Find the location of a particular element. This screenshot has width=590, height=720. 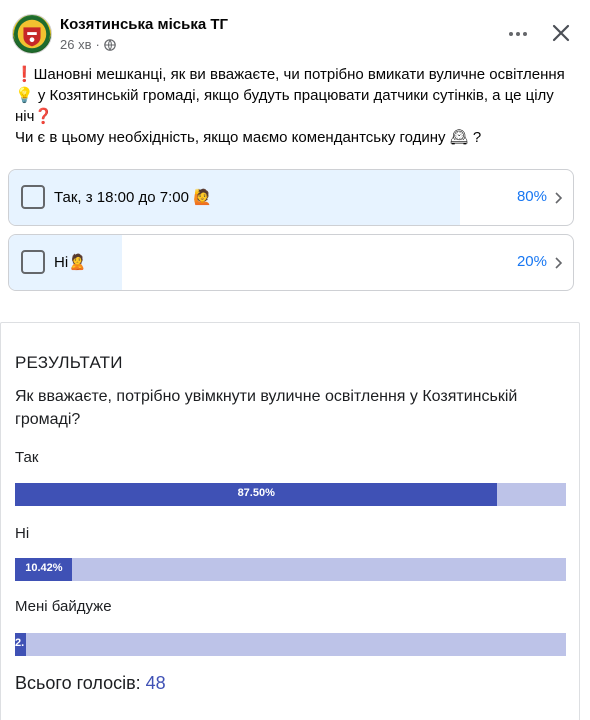

post-meta: 26 хв · is located at coordinates (88, 44).